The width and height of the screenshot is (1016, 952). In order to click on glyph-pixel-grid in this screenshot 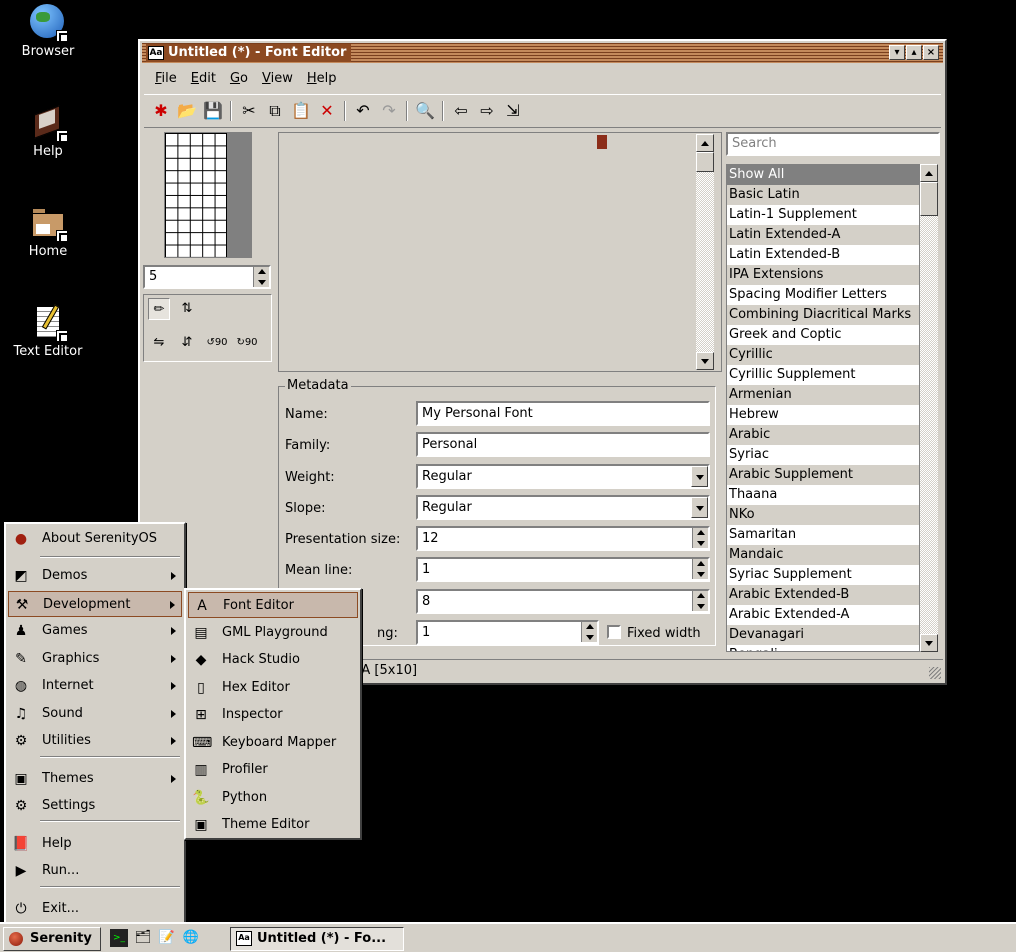, I will do `click(196, 195)`.